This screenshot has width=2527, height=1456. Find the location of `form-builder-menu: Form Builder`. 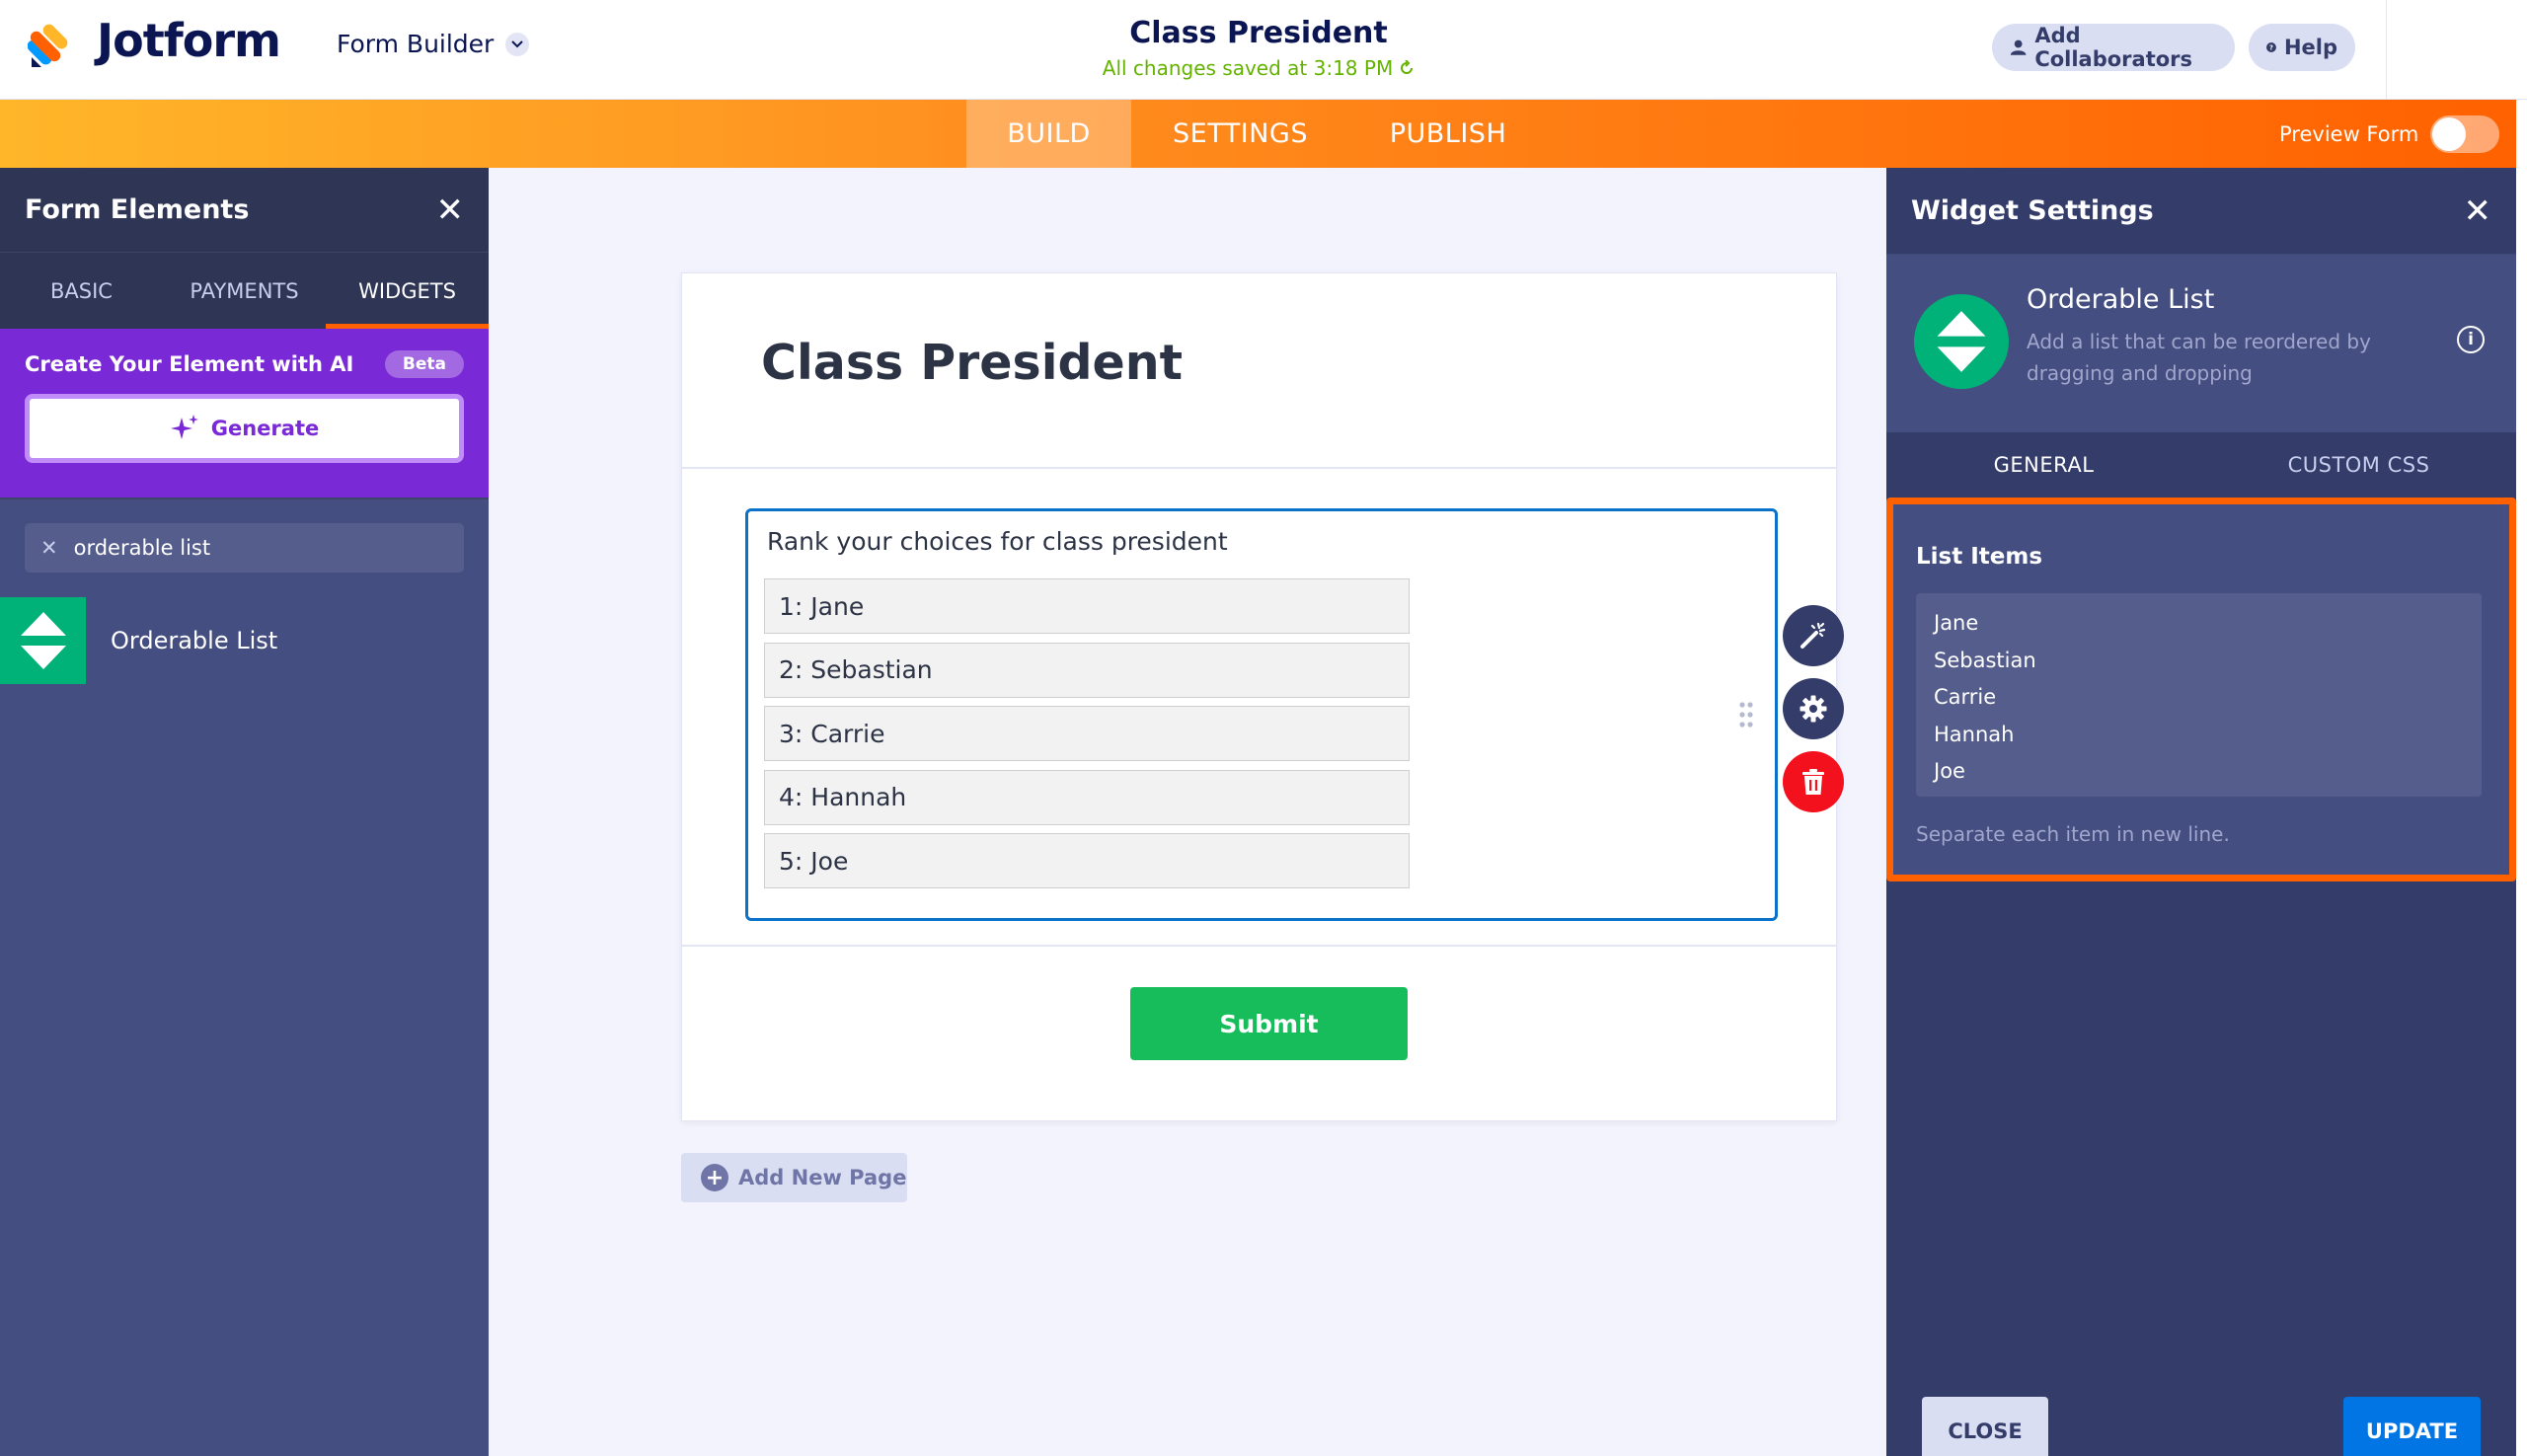

form-builder-menu: Form Builder is located at coordinates (433, 44).